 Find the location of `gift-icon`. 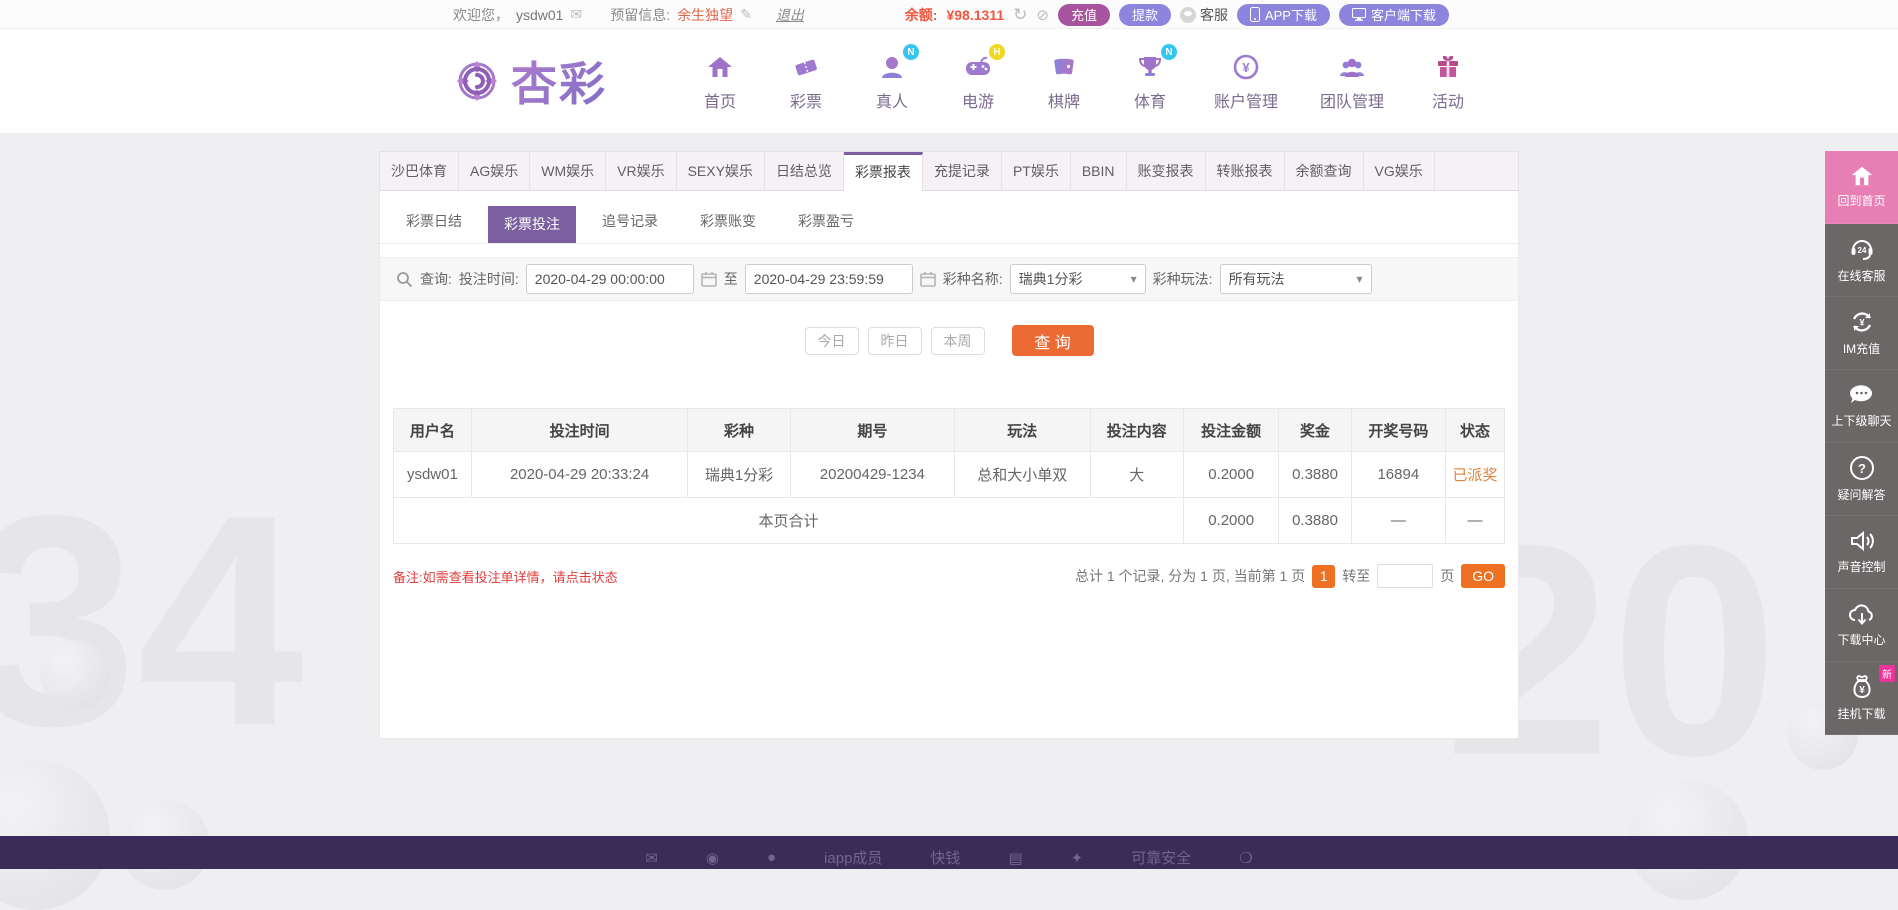

gift-icon is located at coordinates (1448, 66).